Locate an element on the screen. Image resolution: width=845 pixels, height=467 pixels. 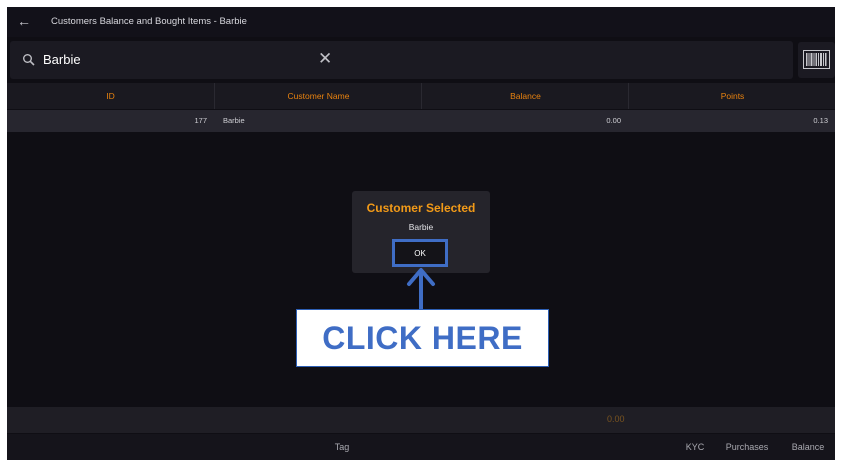
totals-bar: 0.00 is located at coordinates (421, 420).